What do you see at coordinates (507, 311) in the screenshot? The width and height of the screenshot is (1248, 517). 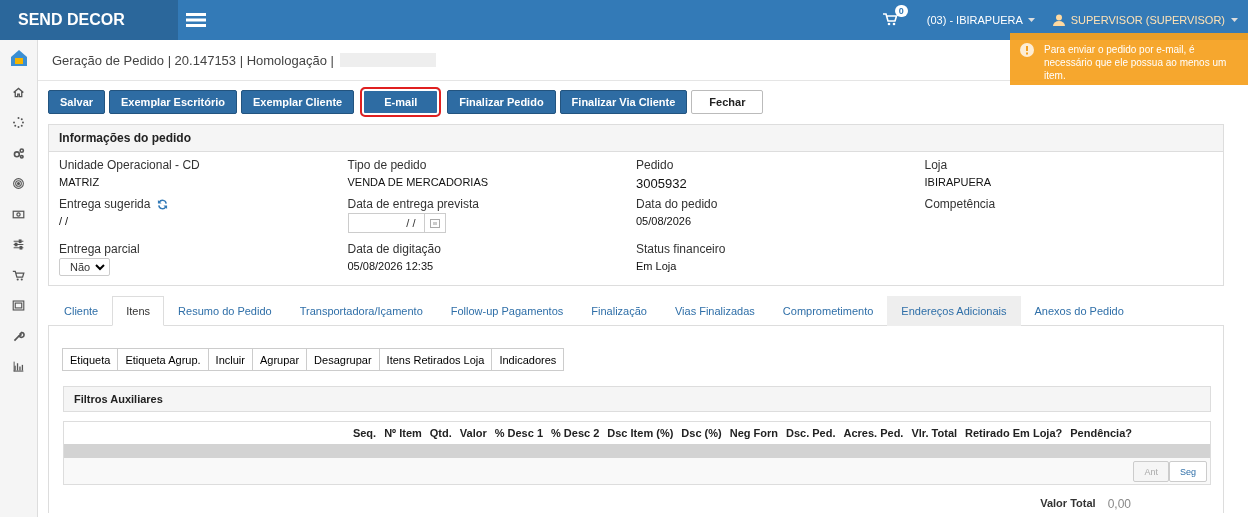 I see `tab: Follow-up Pagamentos` at bounding box center [507, 311].